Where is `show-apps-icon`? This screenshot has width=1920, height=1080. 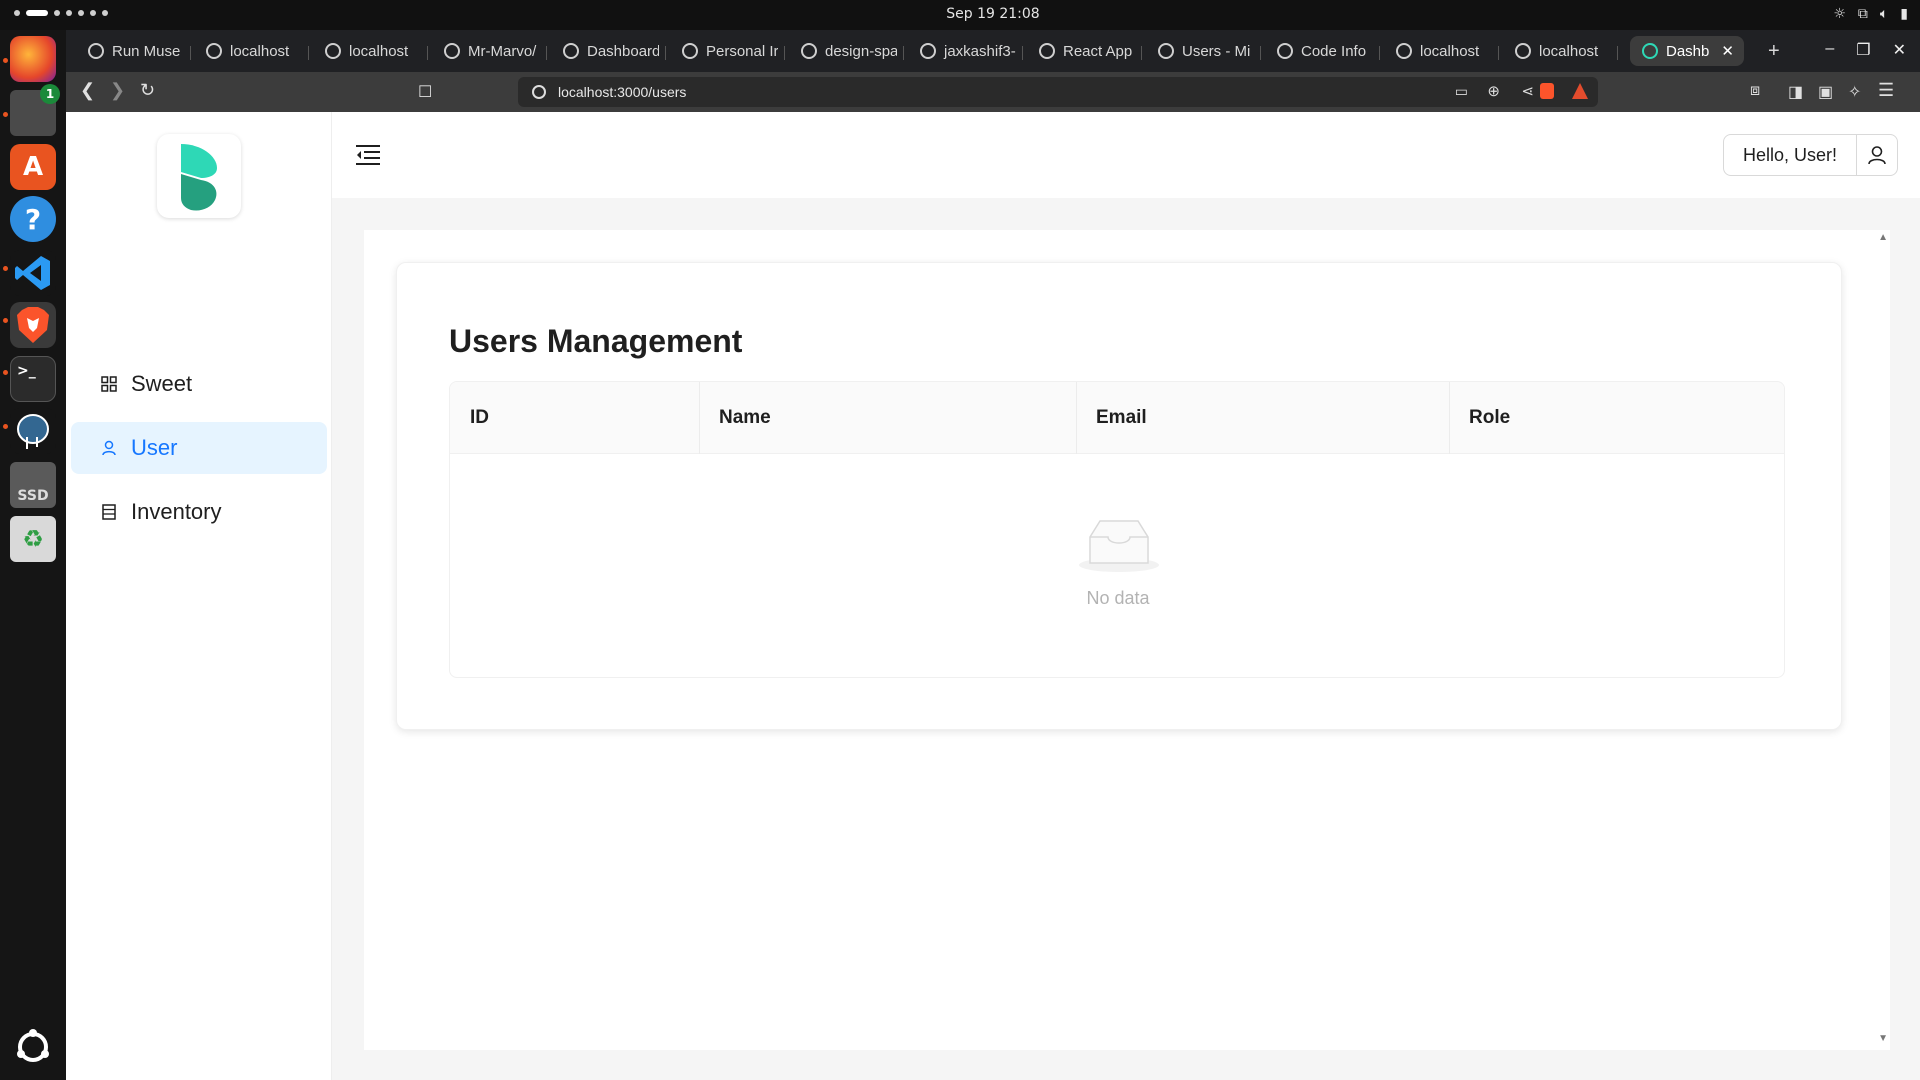
show-apps-icon is located at coordinates (33, 1047).